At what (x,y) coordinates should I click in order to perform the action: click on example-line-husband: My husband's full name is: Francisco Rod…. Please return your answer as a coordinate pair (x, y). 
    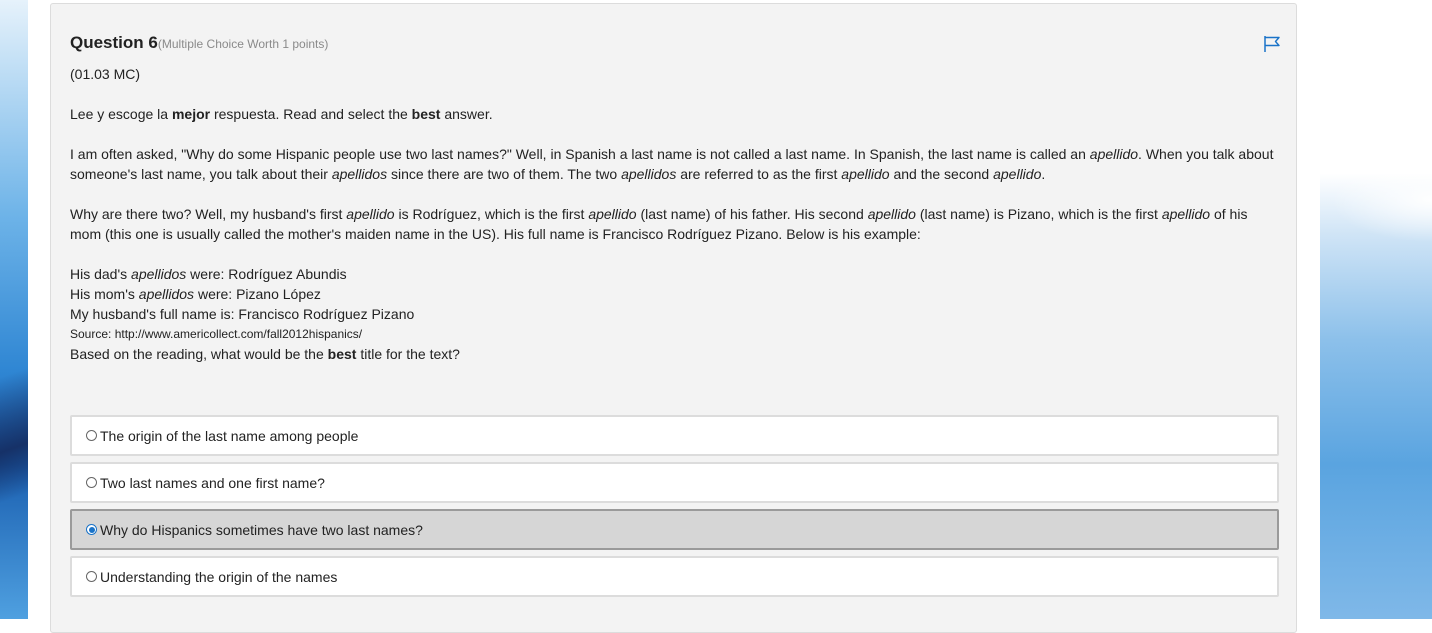
    Looking at the image, I should click on (242, 314).